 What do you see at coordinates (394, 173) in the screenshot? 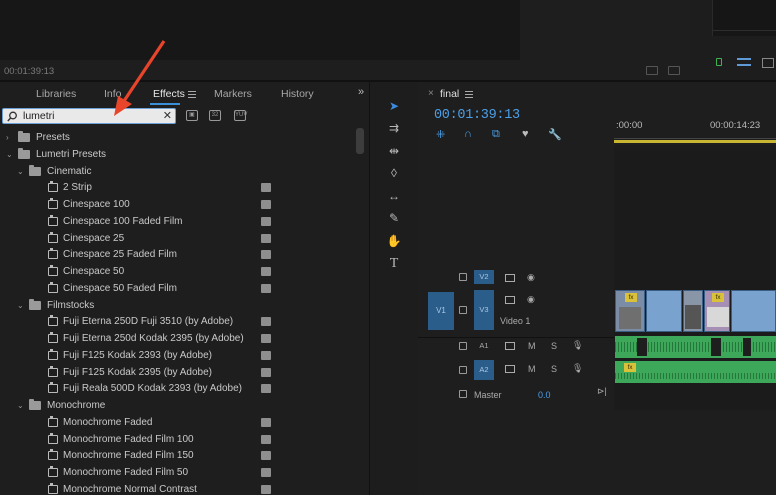
I see `razor-tool-icon: ◊` at bounding box center [394, 173].